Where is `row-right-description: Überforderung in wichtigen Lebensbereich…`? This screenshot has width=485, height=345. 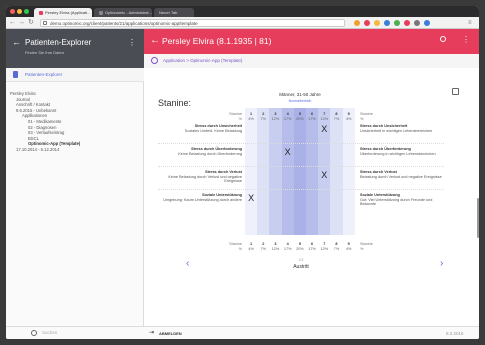
row-right-description: Überforderung in wichtigen Lebensbereich… is located at coordinates (398, 154).